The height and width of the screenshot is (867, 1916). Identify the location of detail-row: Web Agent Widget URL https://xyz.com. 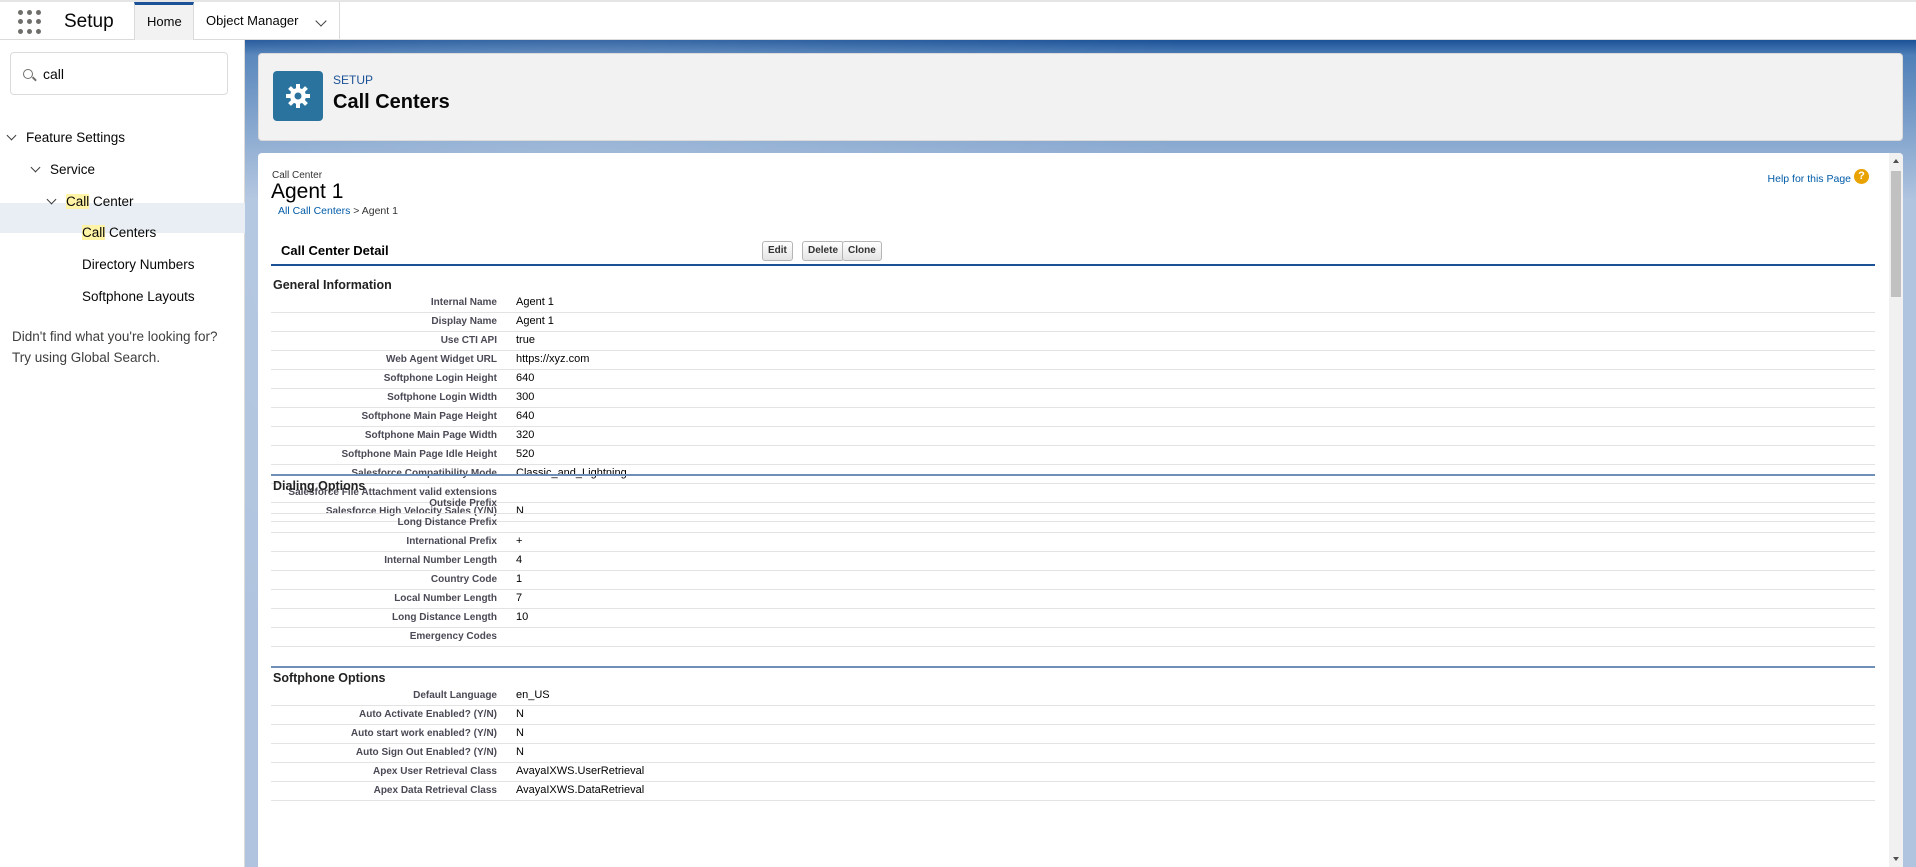
(1073, 360).